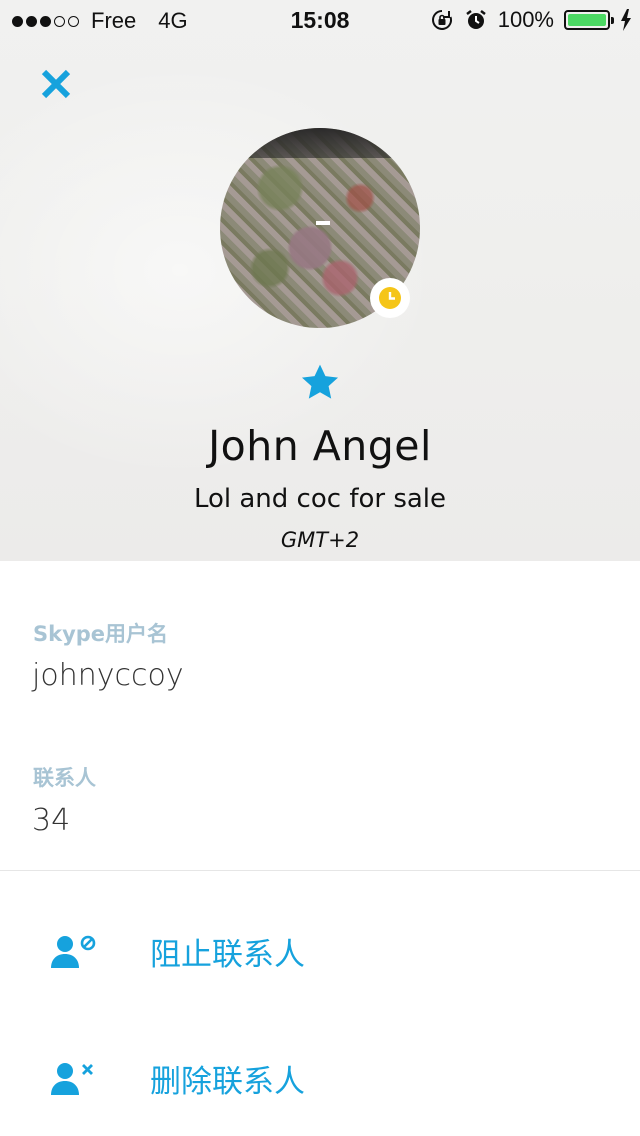 The image size is (640, 1136). Describe the element at coordinates (320, 499) in the screenshot. I see `mood-message: Lol and coc for sale` at that location.